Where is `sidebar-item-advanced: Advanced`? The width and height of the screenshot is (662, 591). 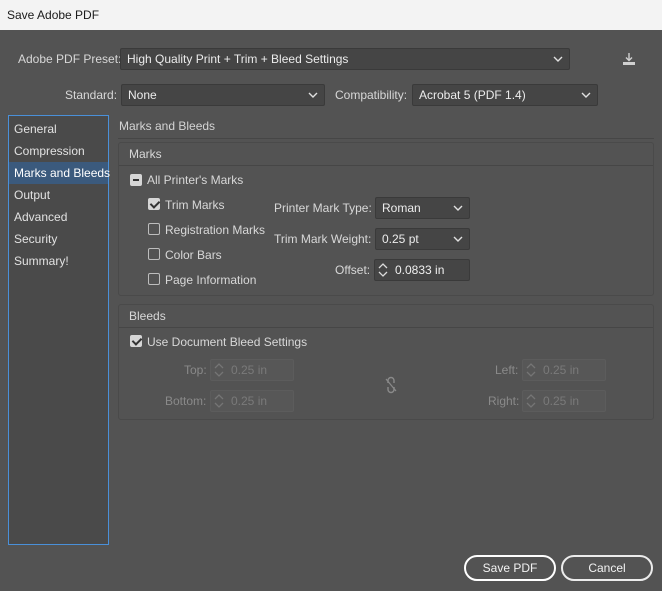 sidebar-item-advanced: Advanced is located at coordinates (58, 217).